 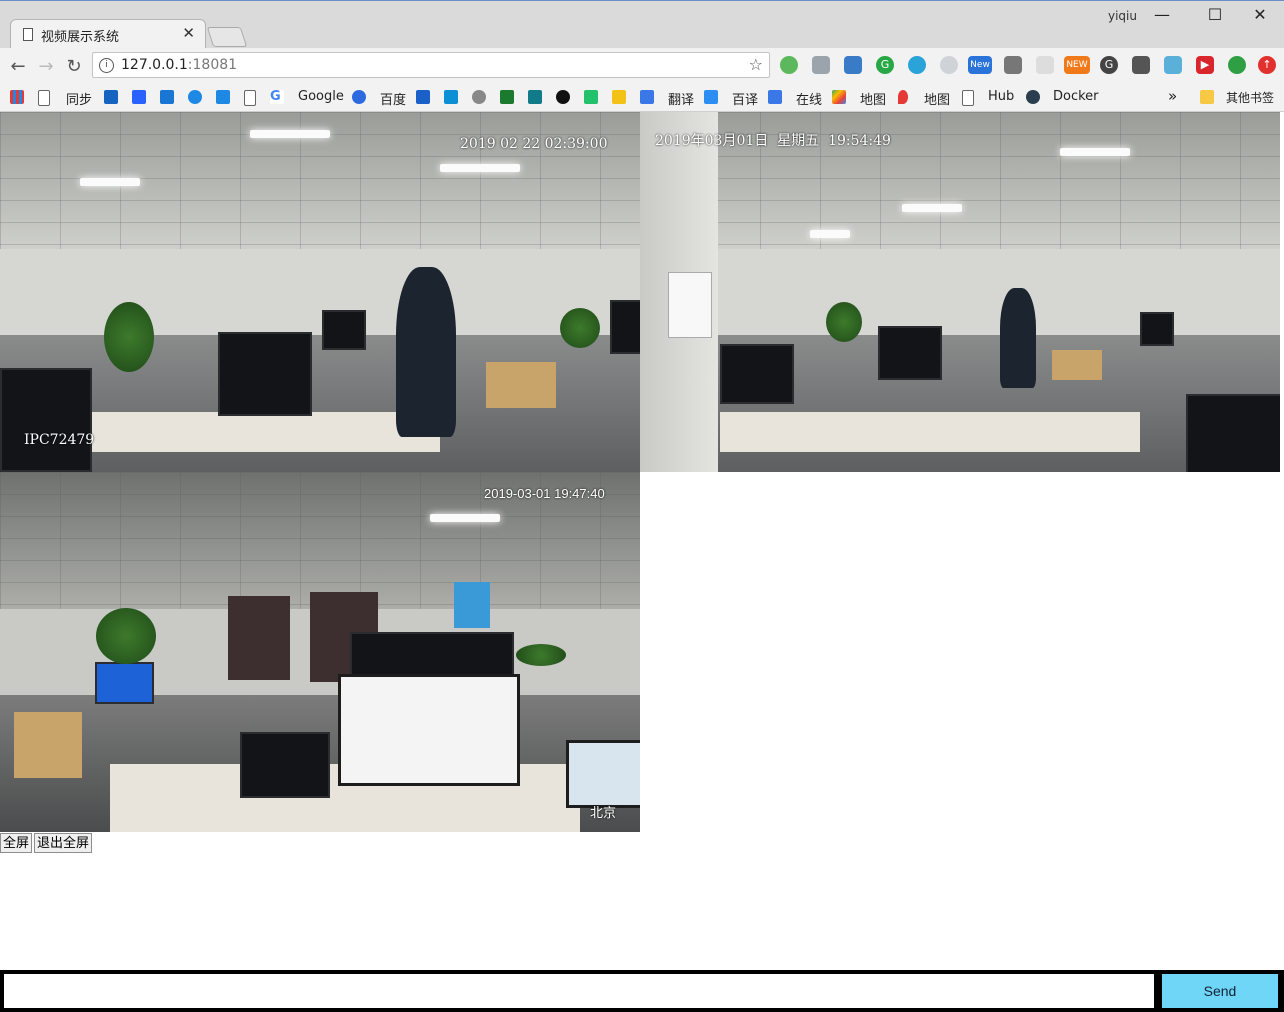 I want to click on gray-extension-icon, so click(x=821, y=65).